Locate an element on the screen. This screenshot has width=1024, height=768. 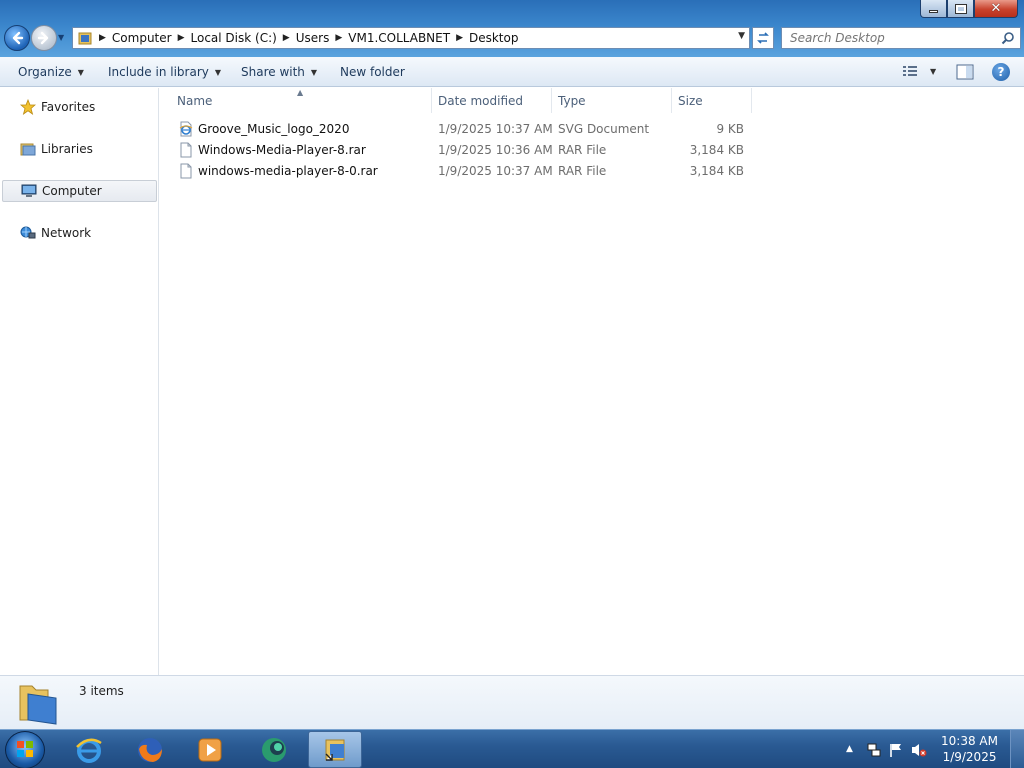
sort-ascending-icon: ▲ is located at coordinates (300, 92).